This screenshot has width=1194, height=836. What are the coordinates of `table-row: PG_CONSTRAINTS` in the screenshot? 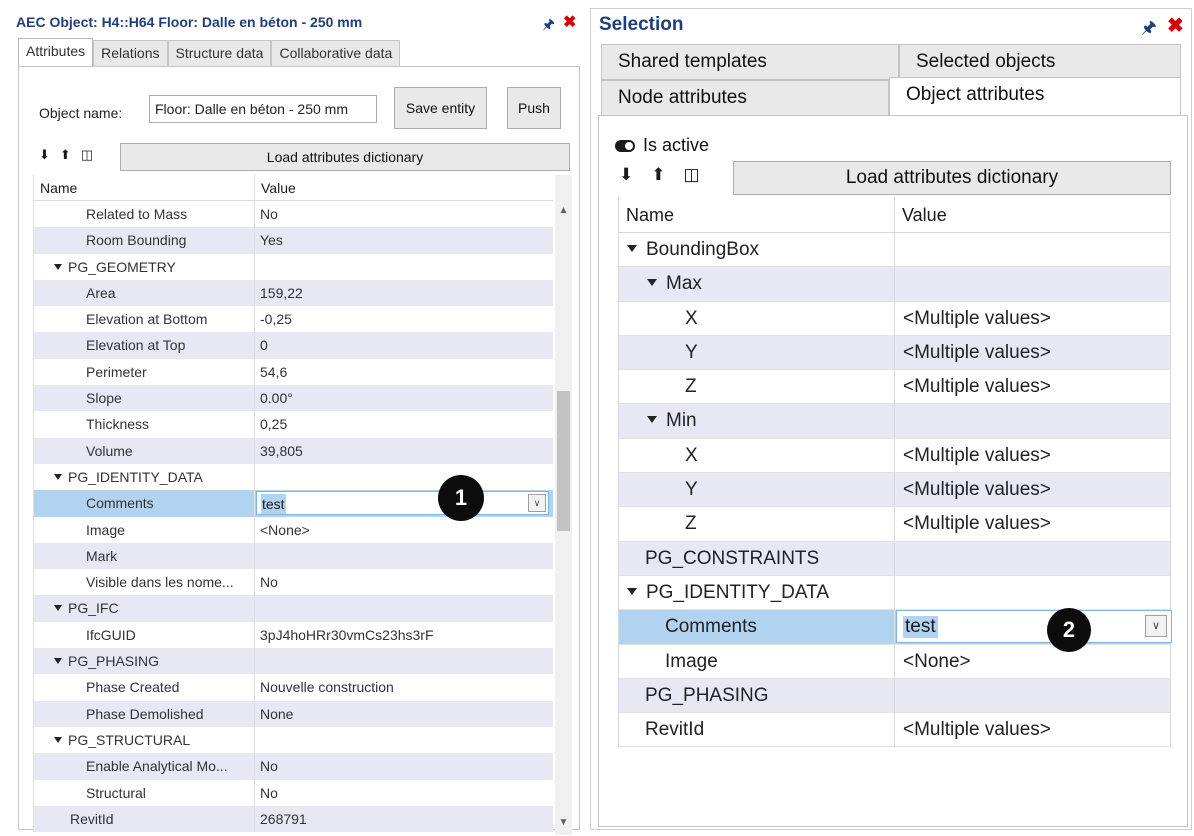 It's located at (894, 558).